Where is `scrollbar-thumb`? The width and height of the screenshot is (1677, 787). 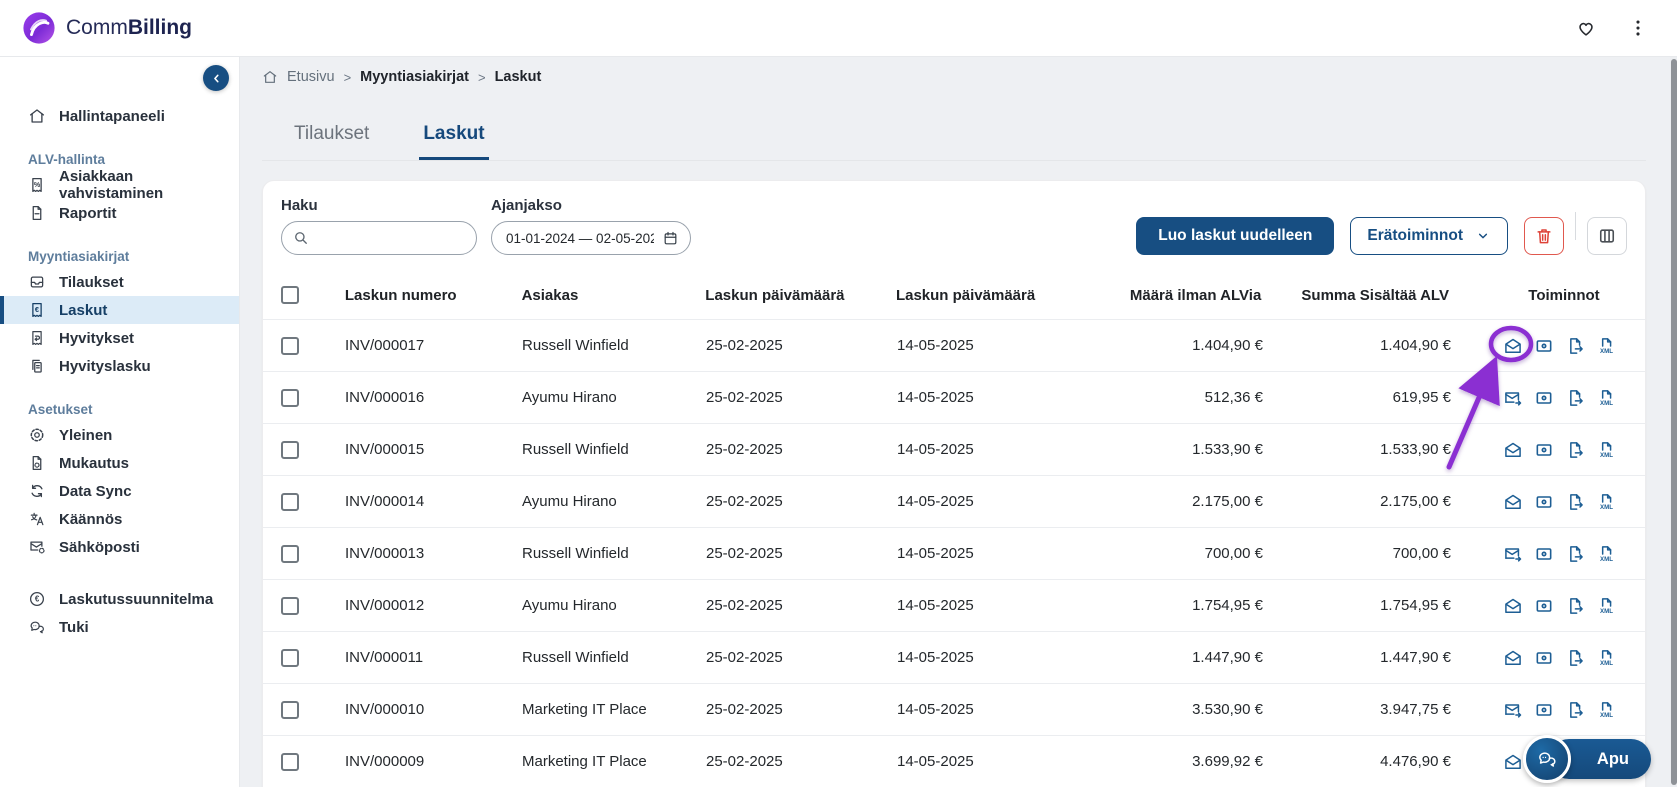
scrollbar-thumb is located at coordinates (1673, 422).